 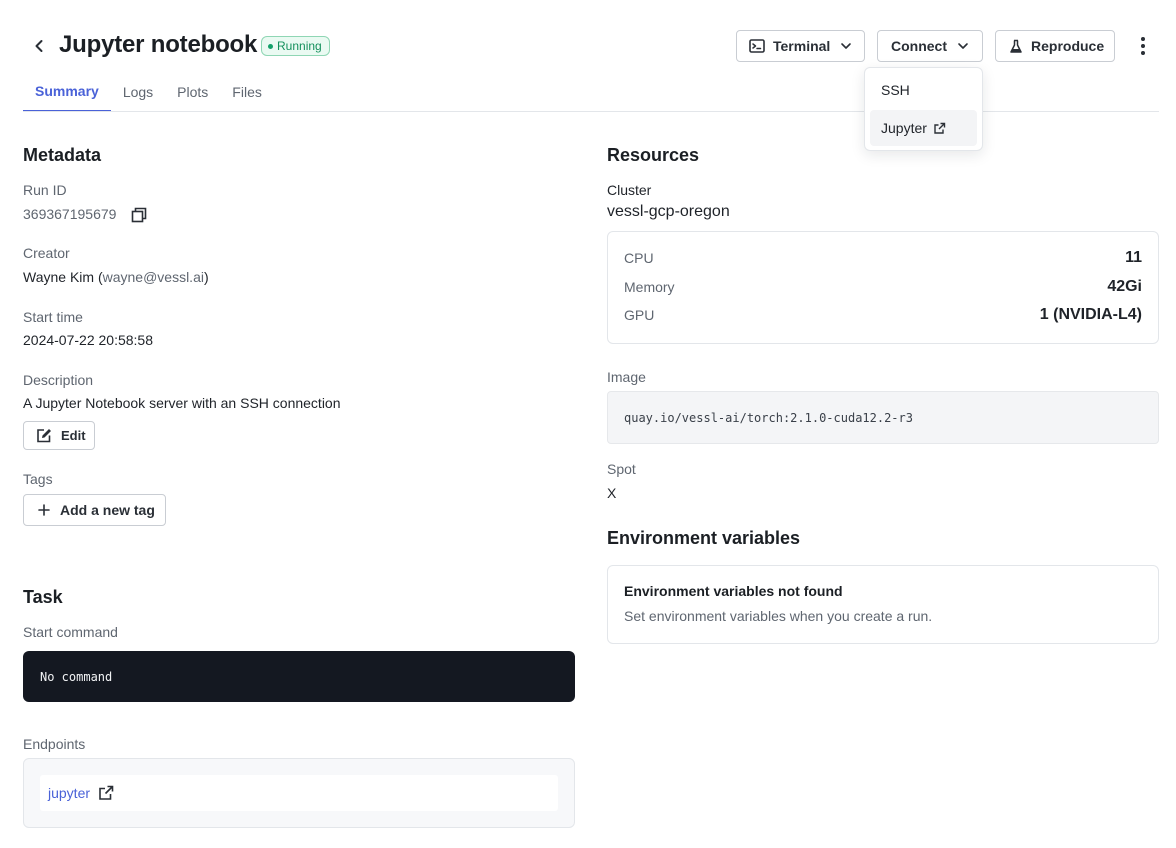 What do you see at coordinates (247, 92) in the screenshot?
I see `tab-files: Files` at bounding box center [247, 92].